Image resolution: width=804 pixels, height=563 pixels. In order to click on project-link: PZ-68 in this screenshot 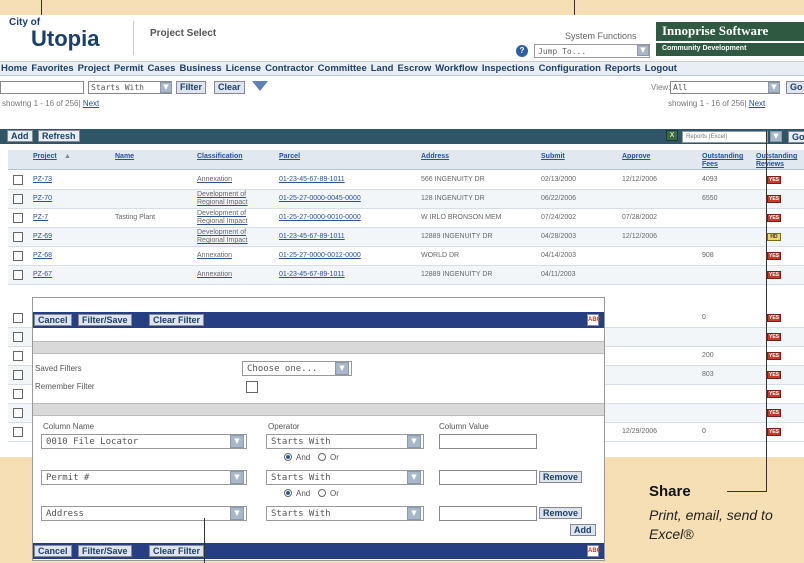, I will do `click(42, 256)`.